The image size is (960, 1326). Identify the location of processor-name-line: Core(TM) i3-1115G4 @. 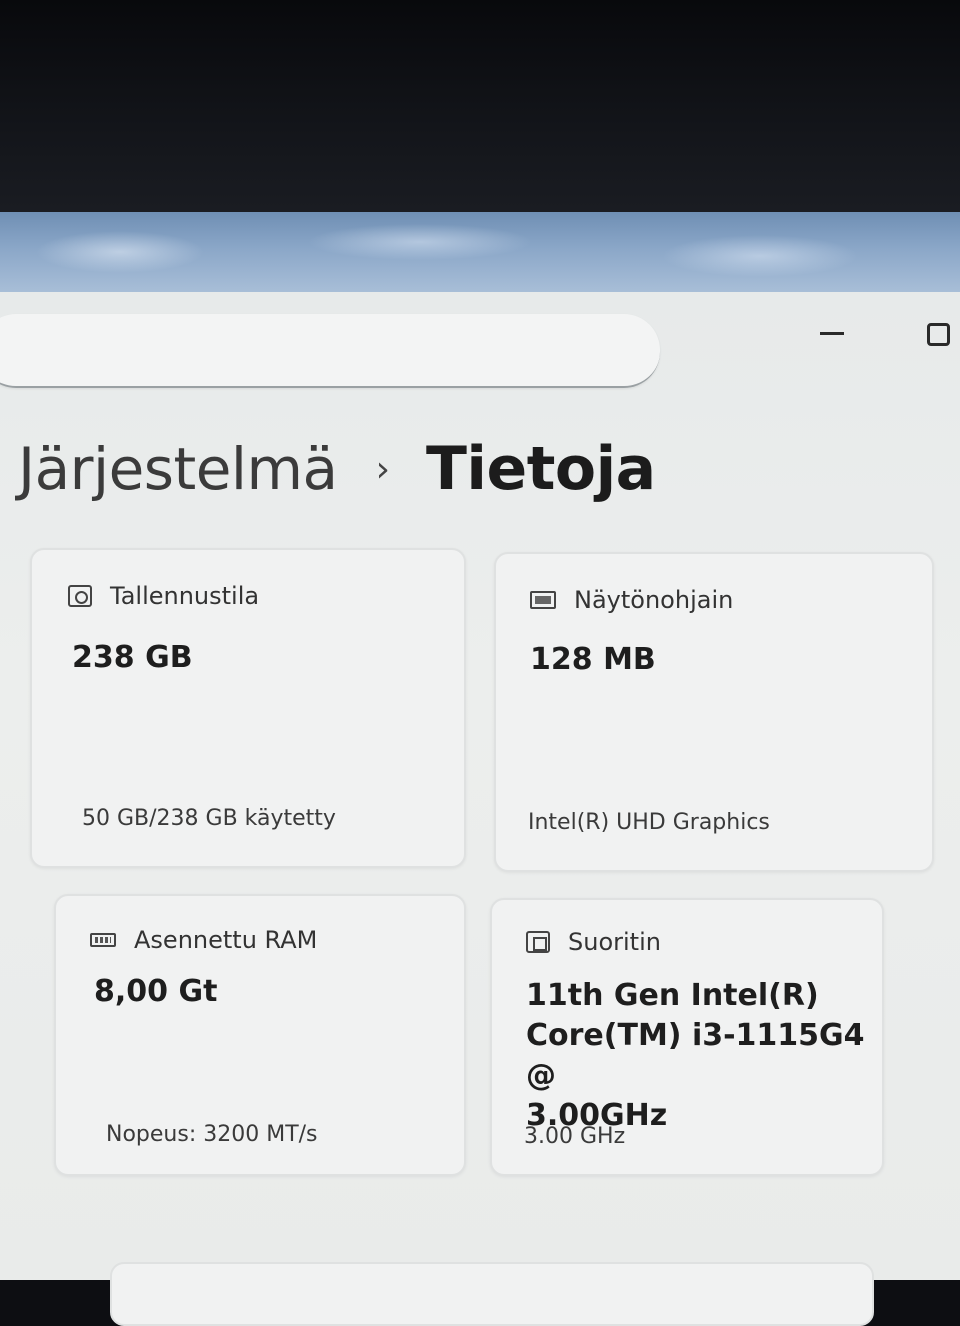
(695, 1055).